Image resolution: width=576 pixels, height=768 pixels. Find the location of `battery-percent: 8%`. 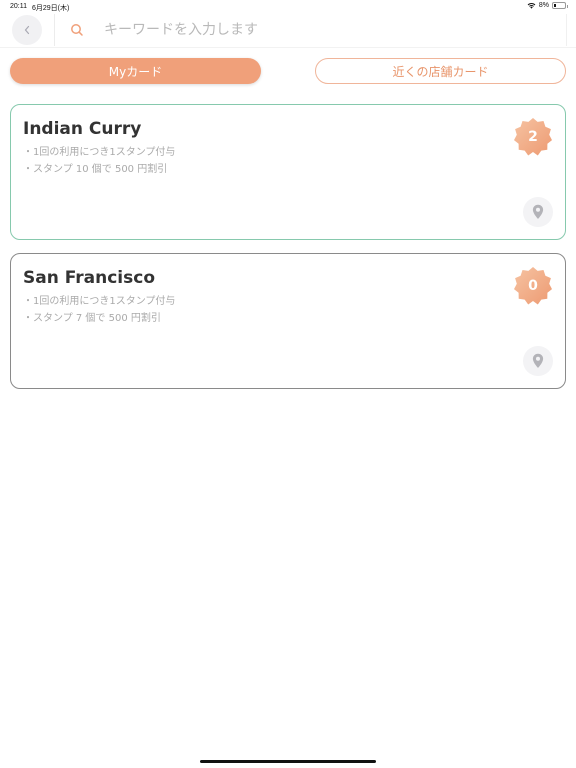

battery-percent: 8% is located at coordinates (543, 5).